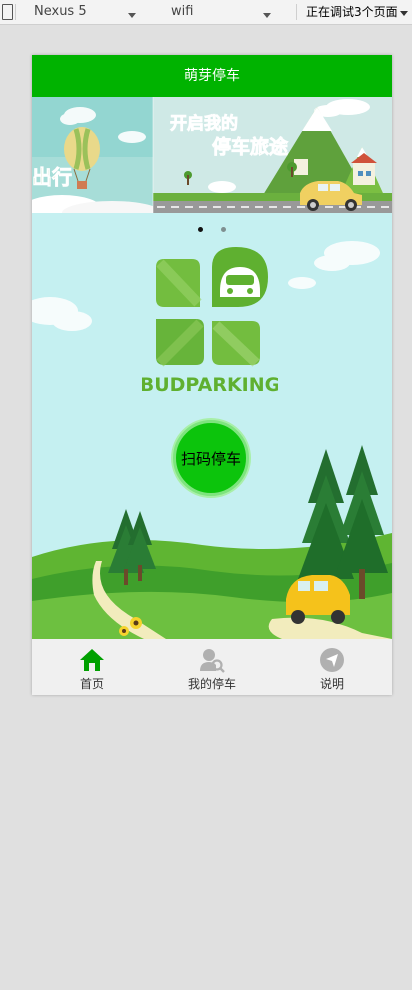 The height and width of the screenshot is (990, 412). Describe the element at coordinates (91, 684) in the screenshot. I see `tab-home-label: 首页` at that location.